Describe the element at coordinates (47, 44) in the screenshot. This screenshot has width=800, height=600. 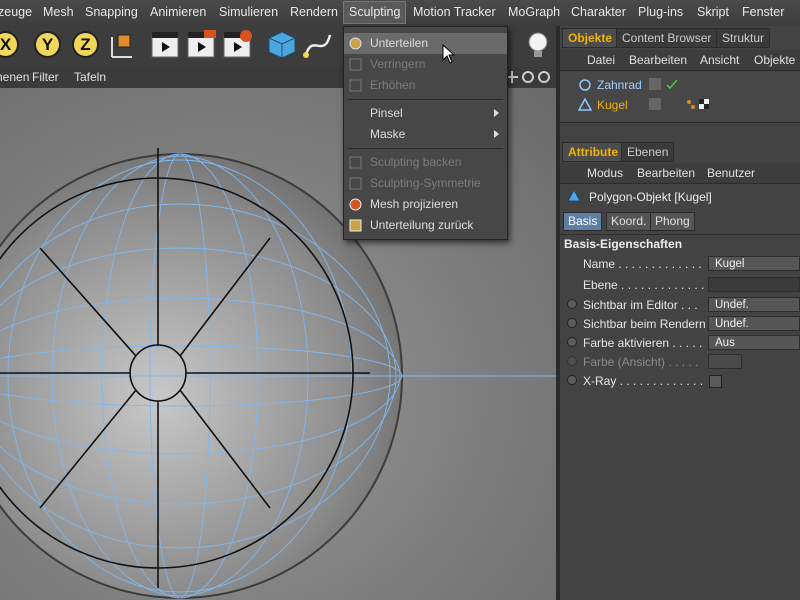
I see `axis-y-button: Y` at that location.